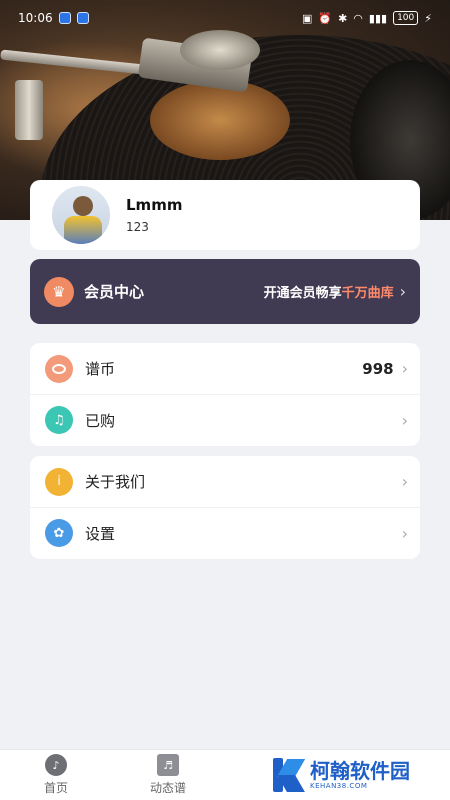  What do you see at coordinates (114, 292) in the screenshot?
I see `vip-title: 会员中心` at bounding box center [114, 292].